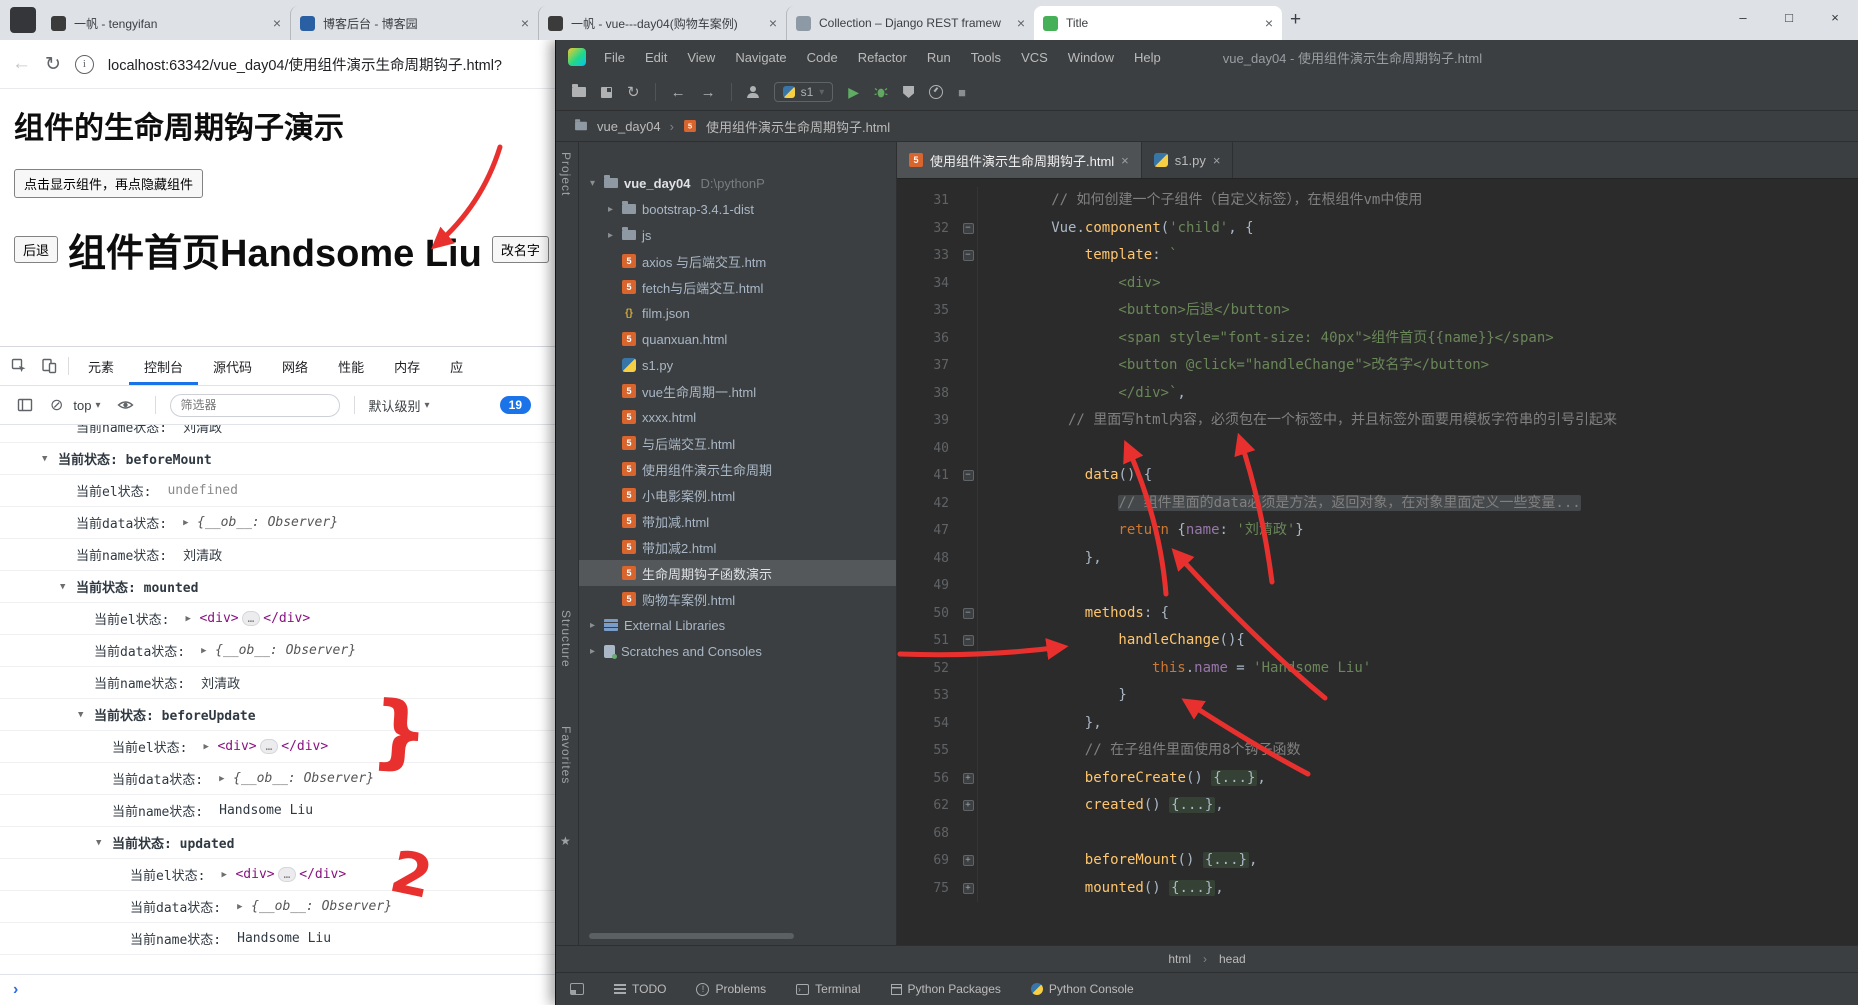 The width and height of the screenshot is (1858, 1005). What do you see at coordinates (737, 521) in the screenshot?
I see `project-tree-item: 5 带加减.html` at bounding box center [737, 521].